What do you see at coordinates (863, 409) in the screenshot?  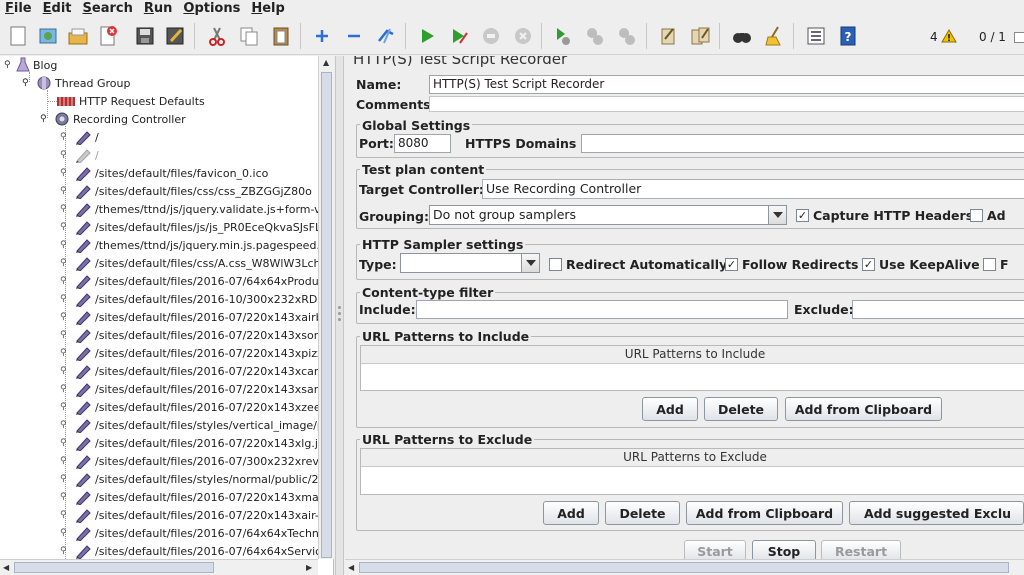 I see `include-clipboard-button: Add from Clipboard` at bounding box center [863, 409].